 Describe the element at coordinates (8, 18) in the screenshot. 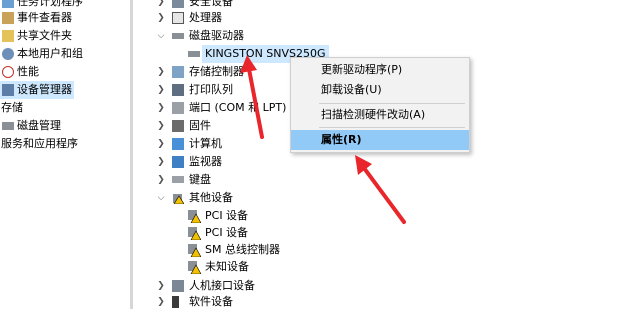

I see `event-viewer-icon` at that location.